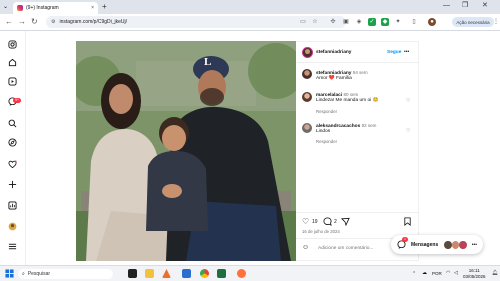 The image size is (500, 281). I want to click on reload-icon: ↻, so click(34, 21).